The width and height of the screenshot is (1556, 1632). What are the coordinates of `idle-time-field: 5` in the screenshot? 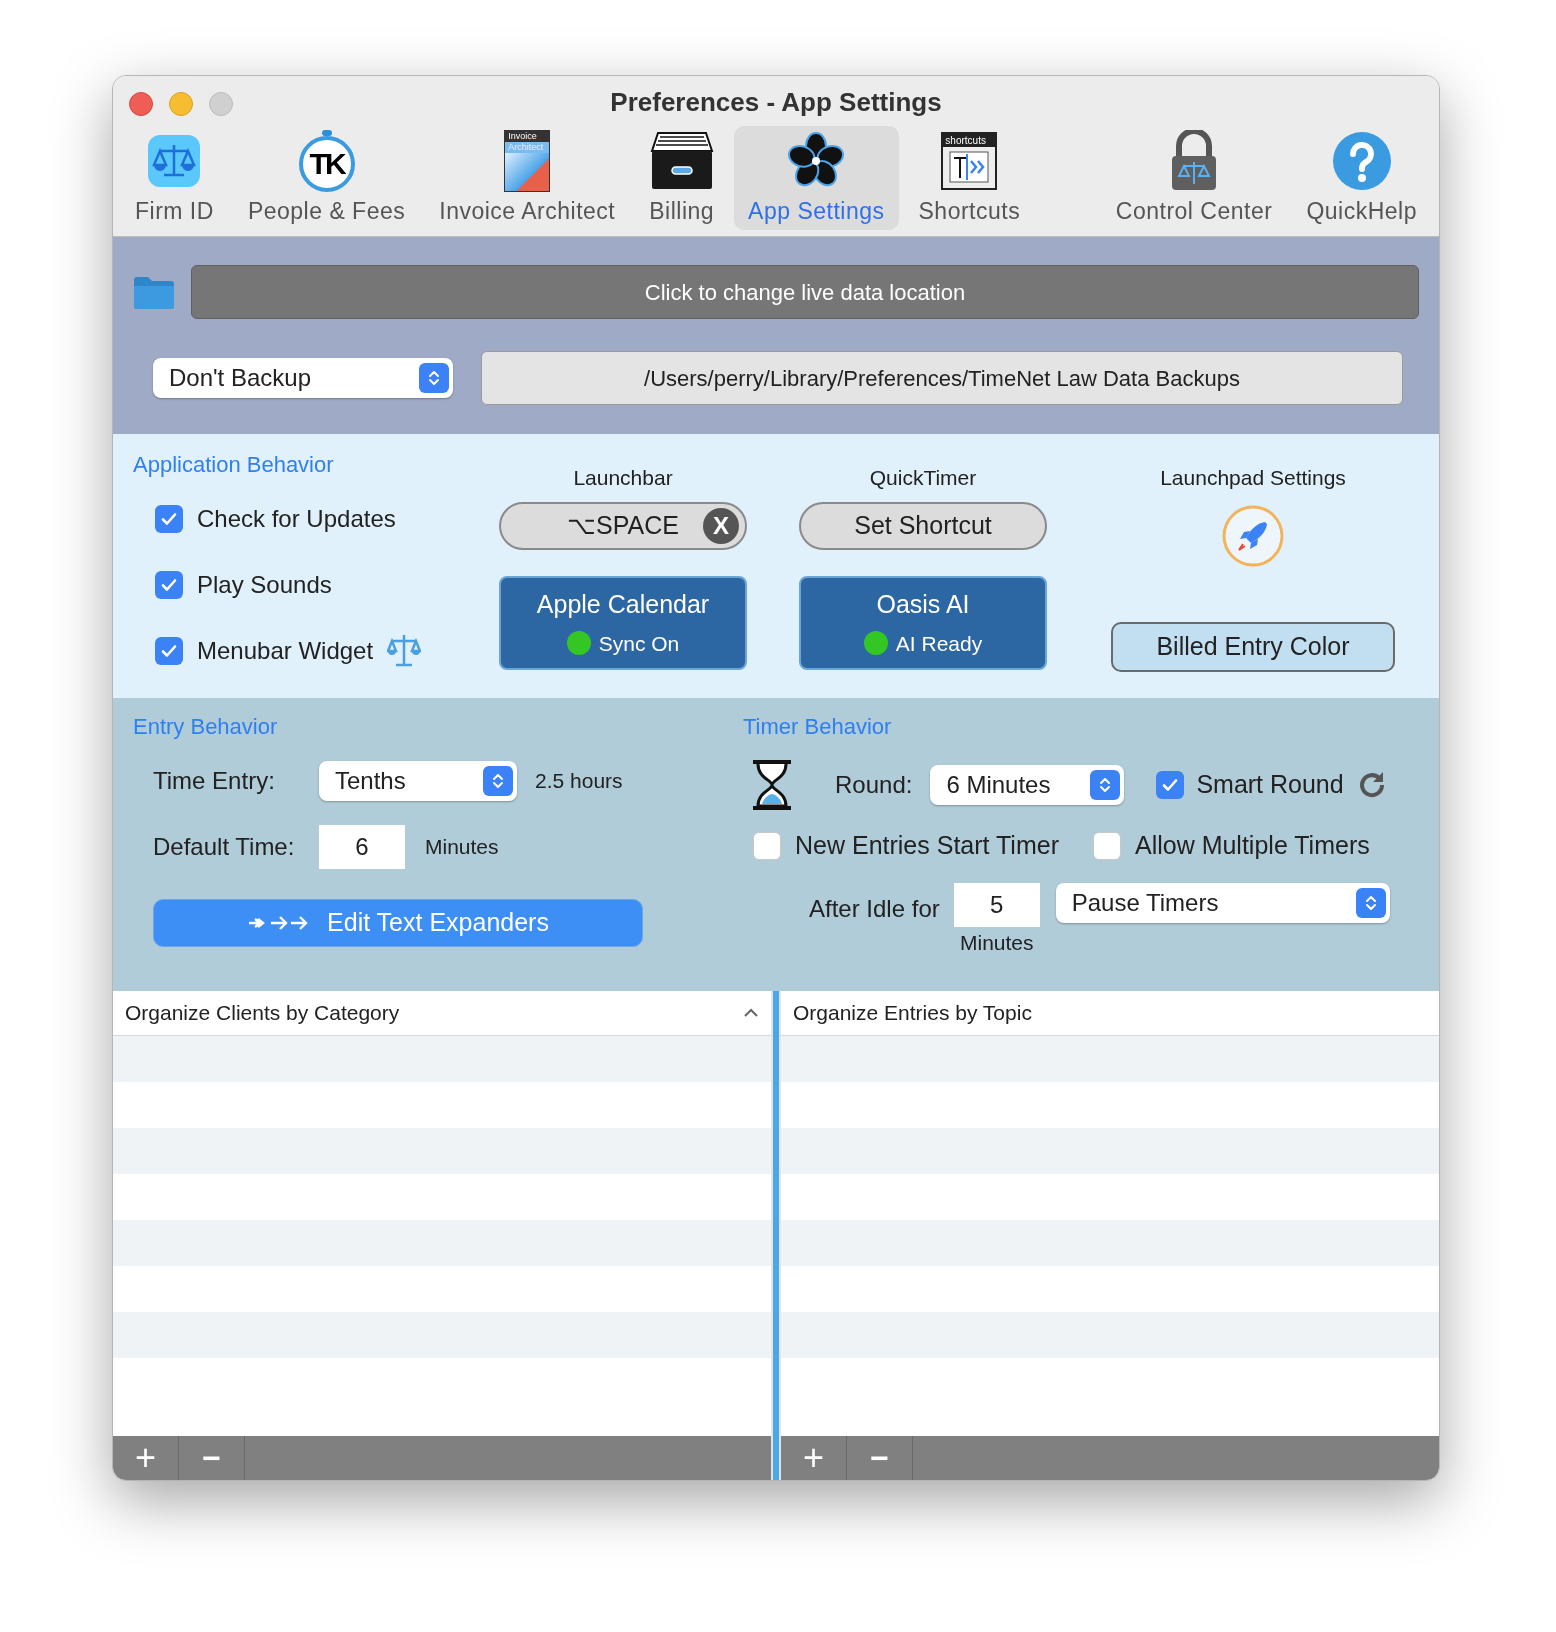 It's located at (996, 904).